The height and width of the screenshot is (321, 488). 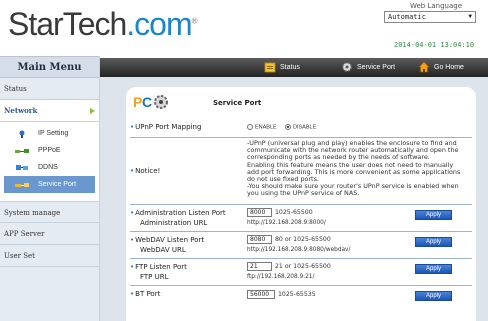 I want to click on webdav-port-label: •WebDAV Listen Port, so click(x=167, y=240).